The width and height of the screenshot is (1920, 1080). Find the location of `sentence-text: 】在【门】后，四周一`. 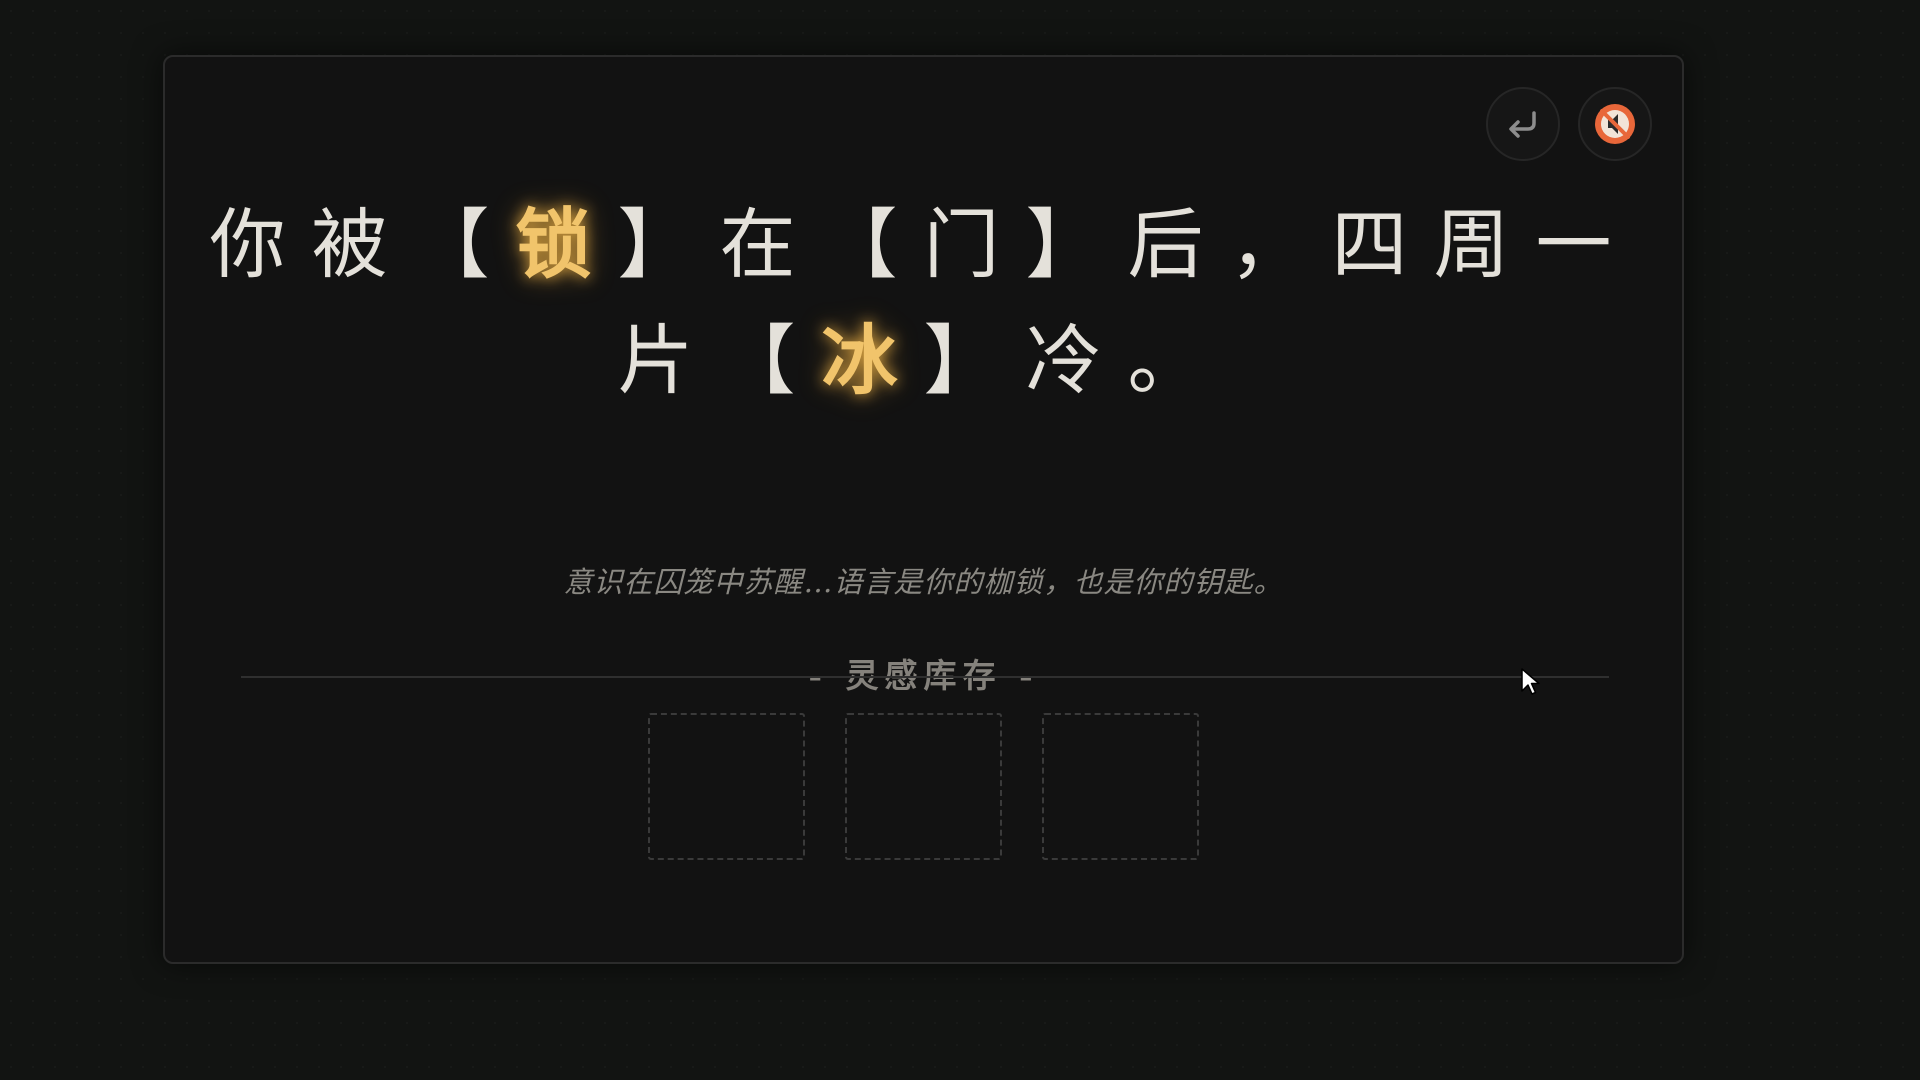

sentence-text: 】在【门】后，四周一 is located at coordinates (1127, 244).